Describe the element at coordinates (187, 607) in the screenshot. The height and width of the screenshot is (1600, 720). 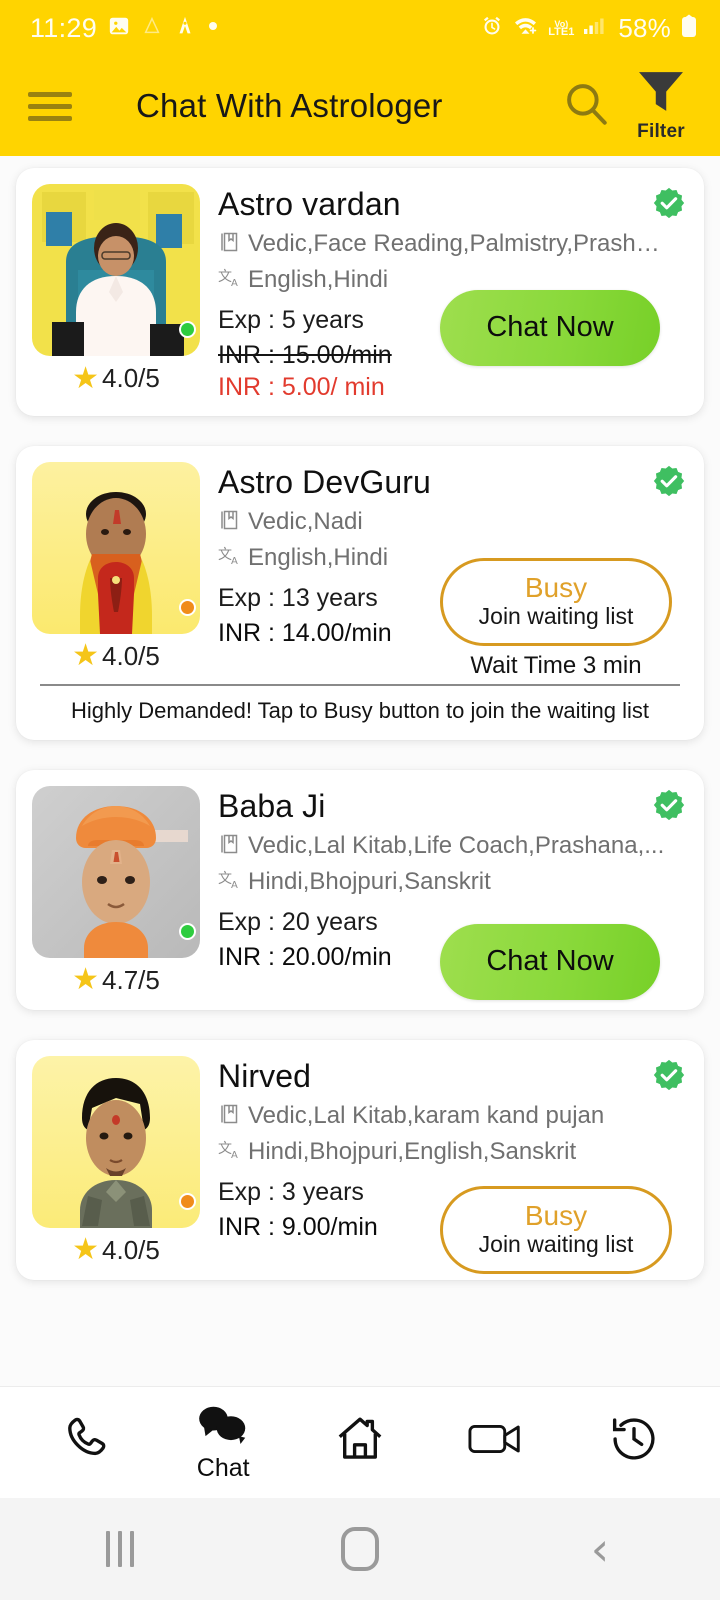
I see `status-dot-busy` at that location.